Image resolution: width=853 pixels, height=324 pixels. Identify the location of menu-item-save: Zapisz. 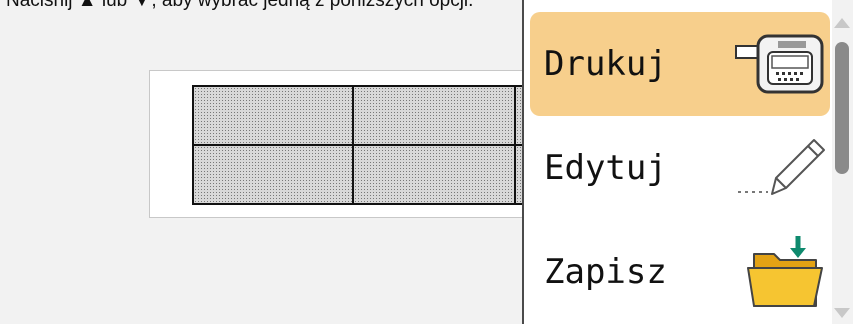
(680, 272).